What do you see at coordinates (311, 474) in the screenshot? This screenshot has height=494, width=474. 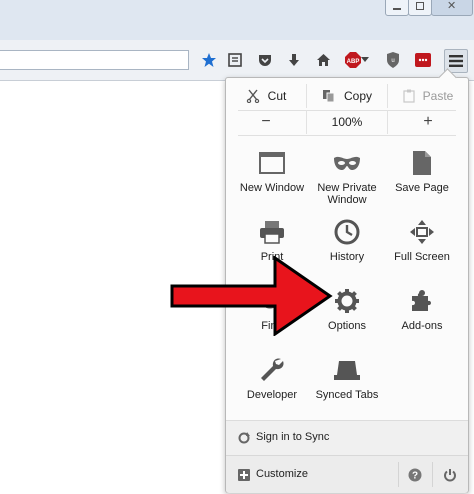 I see `customize-button: Customize` at bounding box center [311, 474].